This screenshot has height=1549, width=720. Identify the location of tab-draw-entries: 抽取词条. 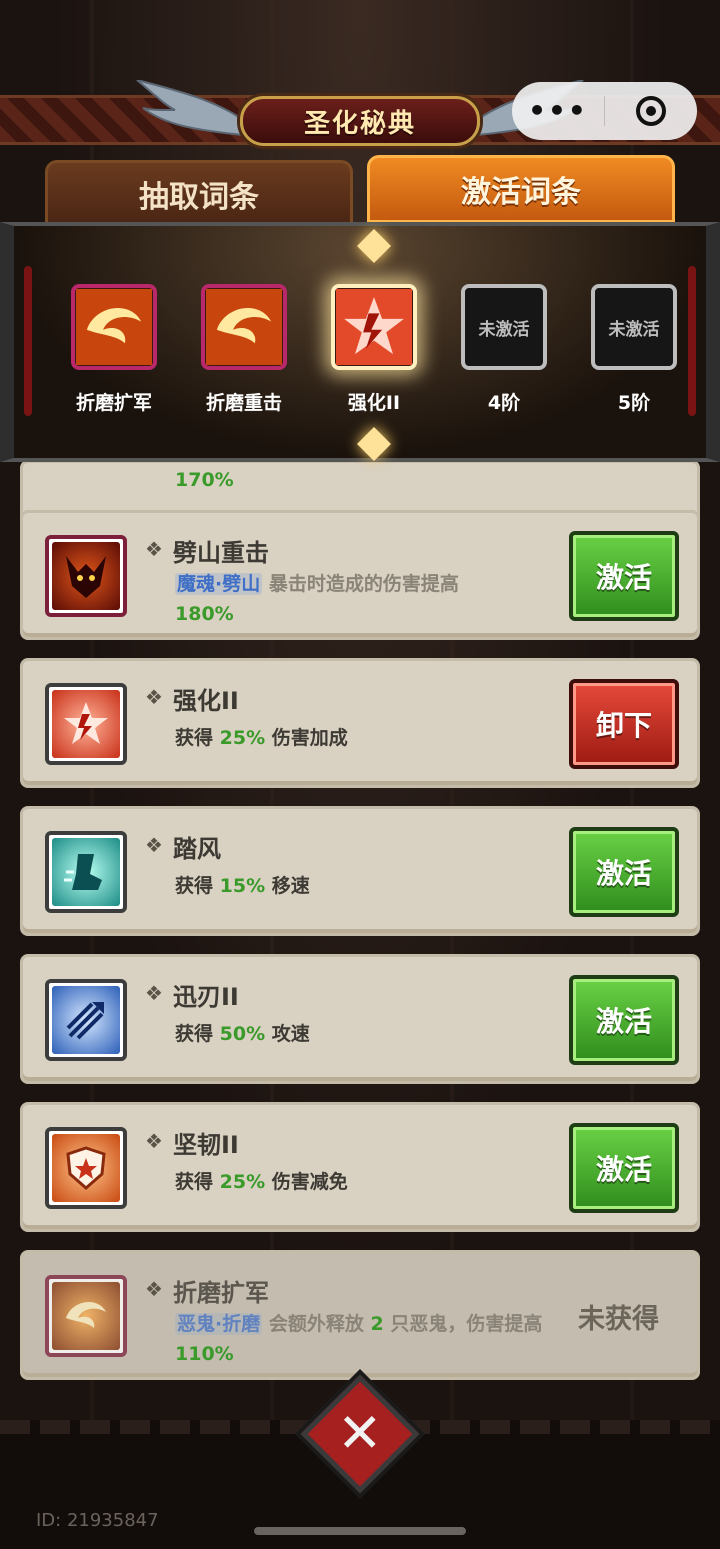
(199, 194).